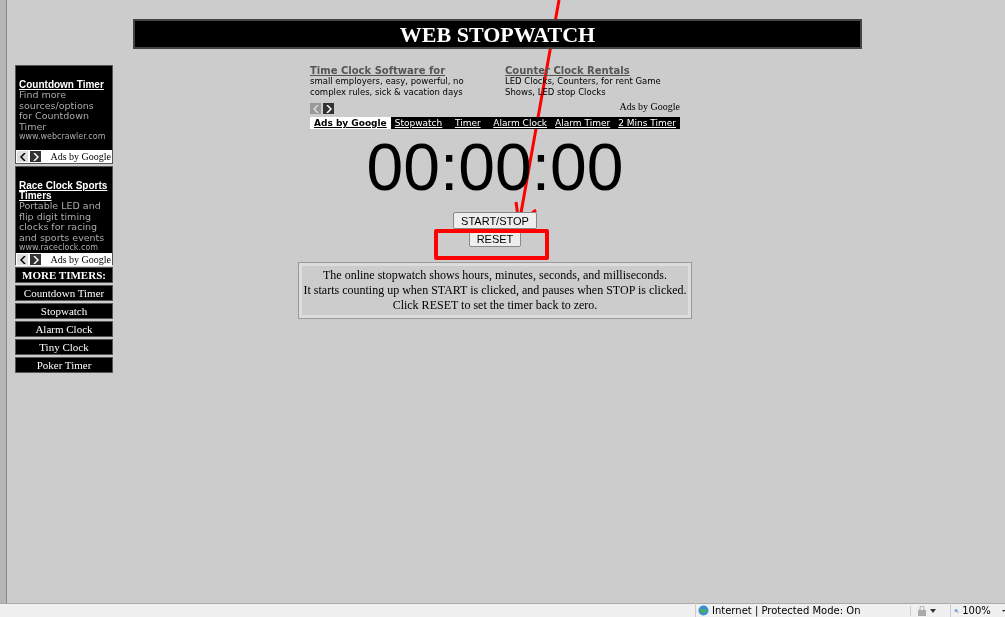  What do you see at coordinates (497, 34) in the screenshot?
I see `page-title: WEB STOPWATCH` at bounding box center [497, 34].